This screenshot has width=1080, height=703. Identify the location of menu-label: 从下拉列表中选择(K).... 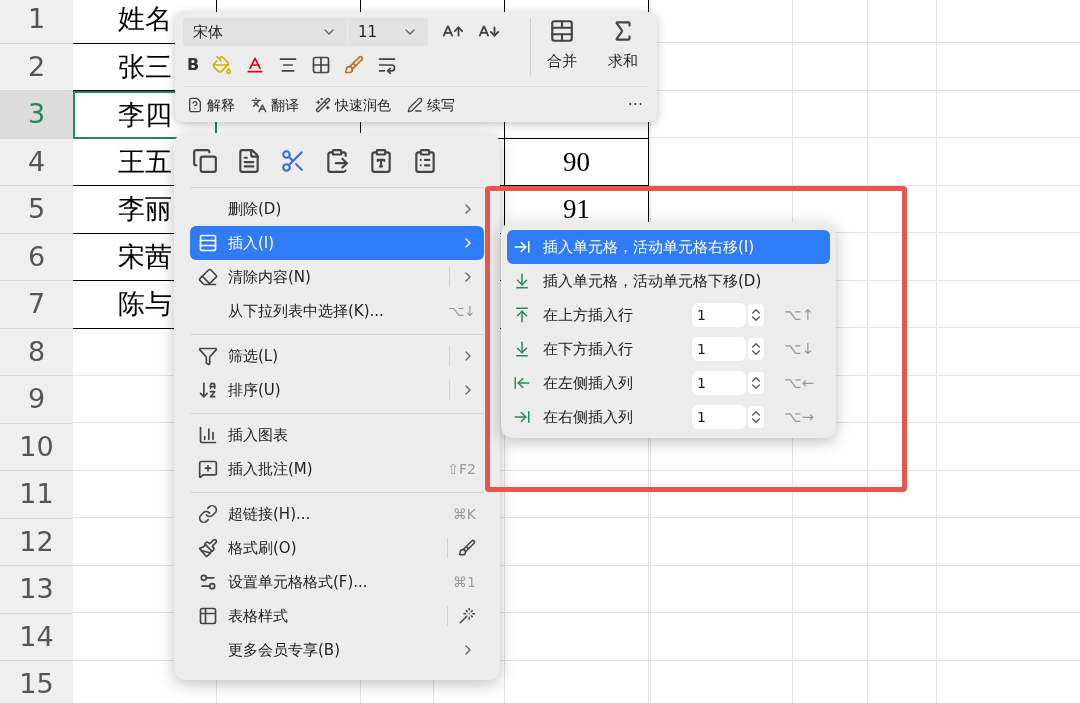
(306, 311).